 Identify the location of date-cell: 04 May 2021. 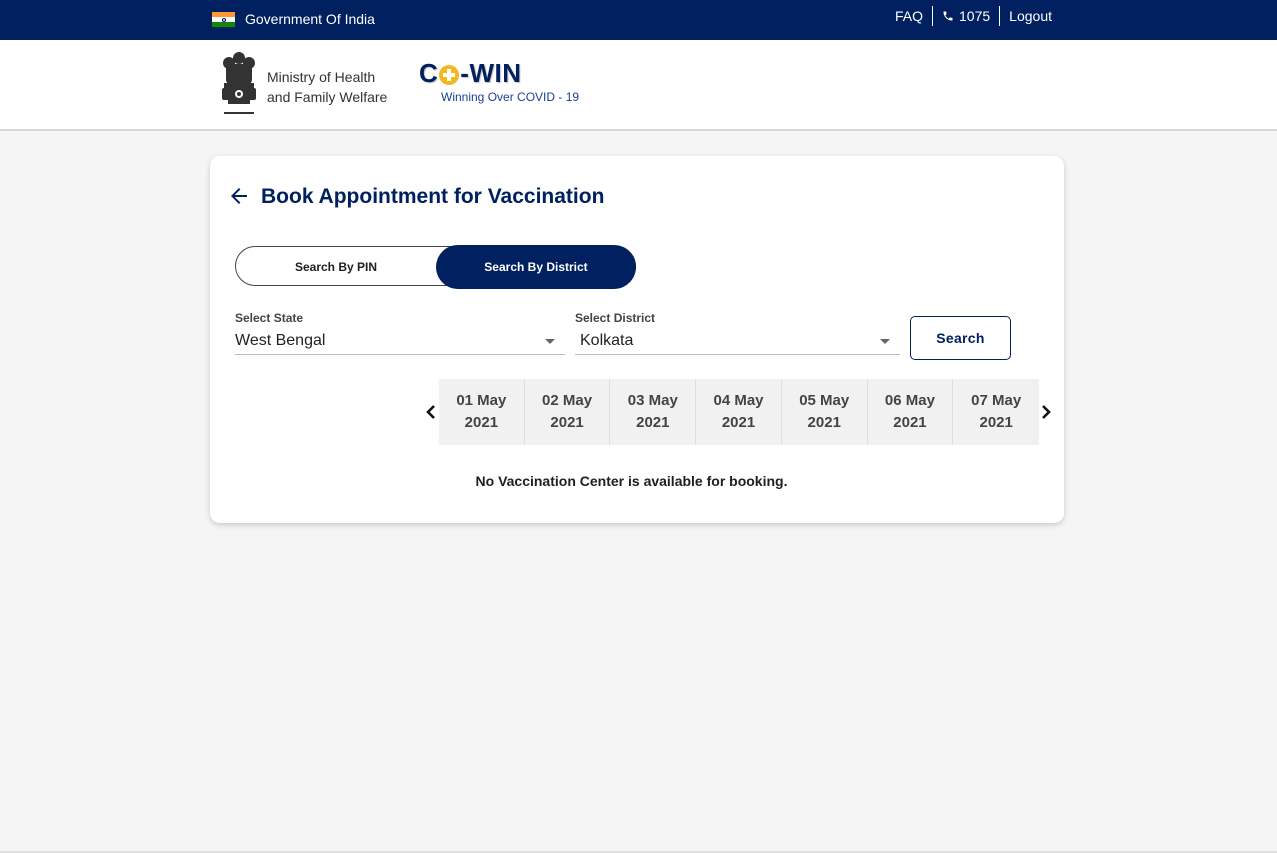
(739, 412).